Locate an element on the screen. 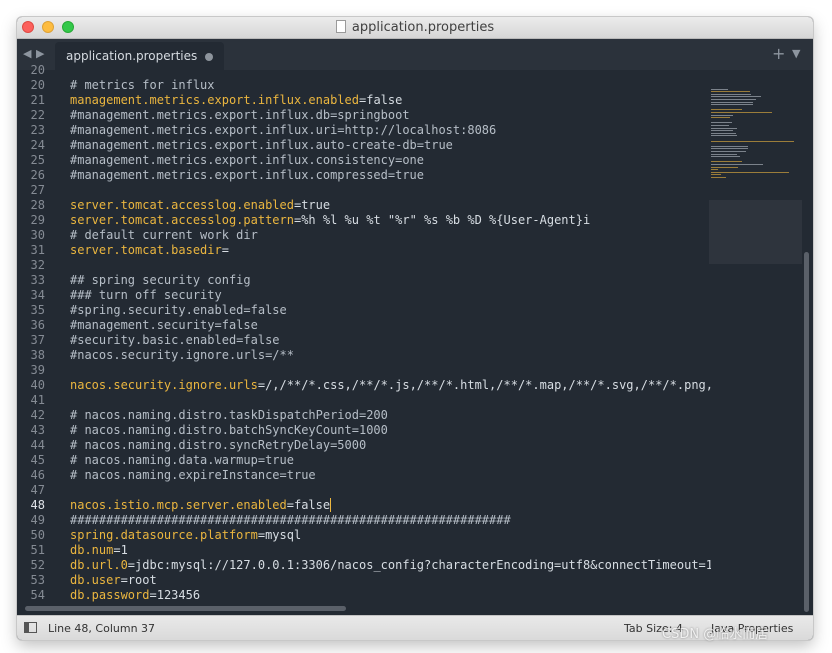  line-number: 53 is located at coordinates (37, 580).